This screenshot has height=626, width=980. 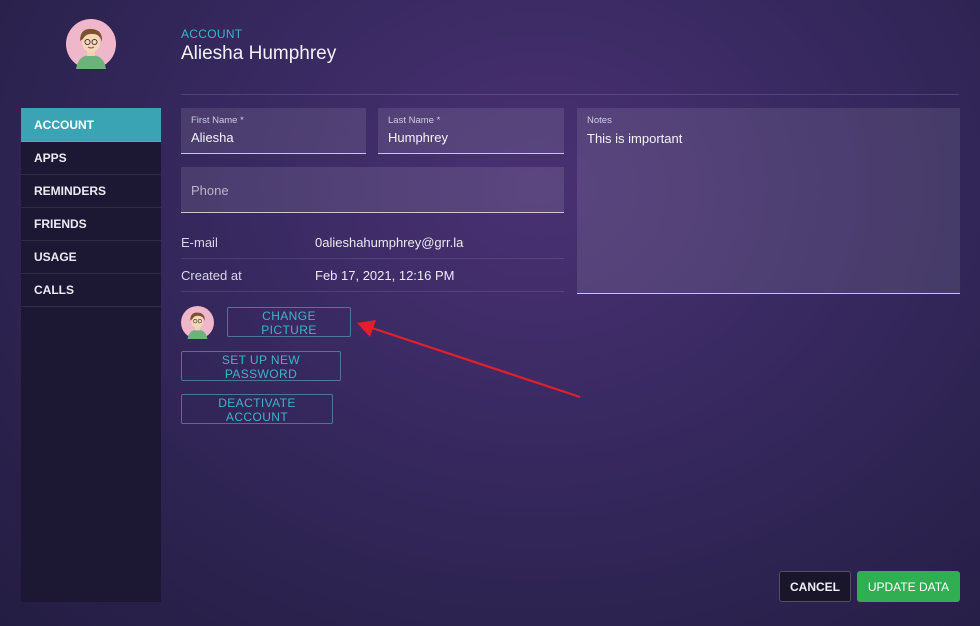 What do you see at coordinates (385, 275) in the screenshot?
I see `created-at-value: Feb 17, 2021, 12:16 PM` at bounding box center [385, 275].